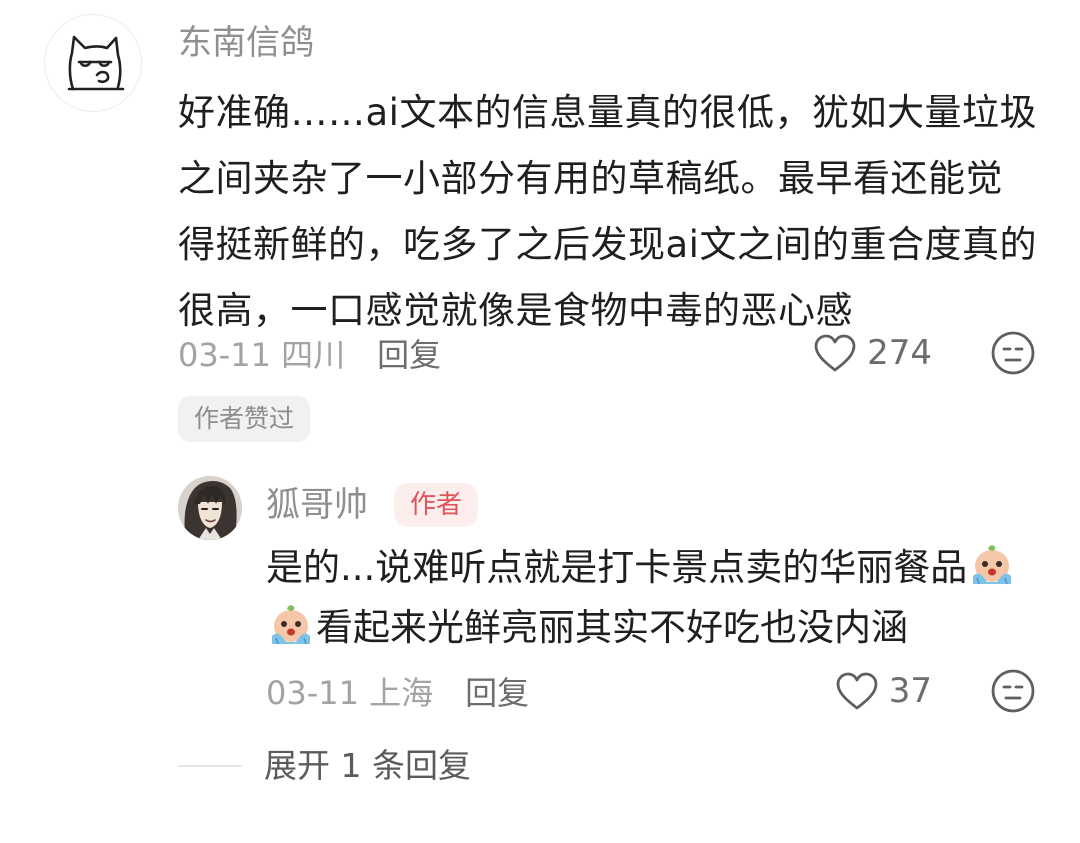 This screenshot has height=843, width=1080. Describe the element at coordinates (262, 355) in the screenshot. I see `comment-date-location: 03-11 四川` at that location.